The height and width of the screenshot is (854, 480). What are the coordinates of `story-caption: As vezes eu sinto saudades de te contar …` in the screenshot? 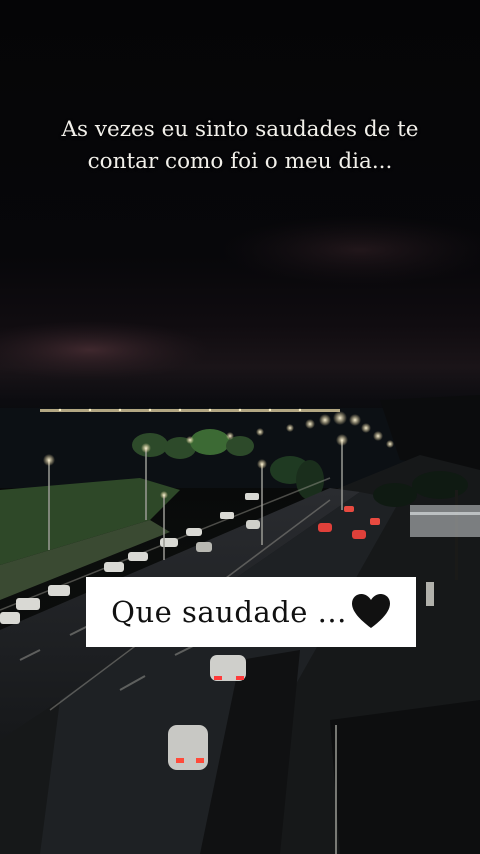 It's located at (240, 145).